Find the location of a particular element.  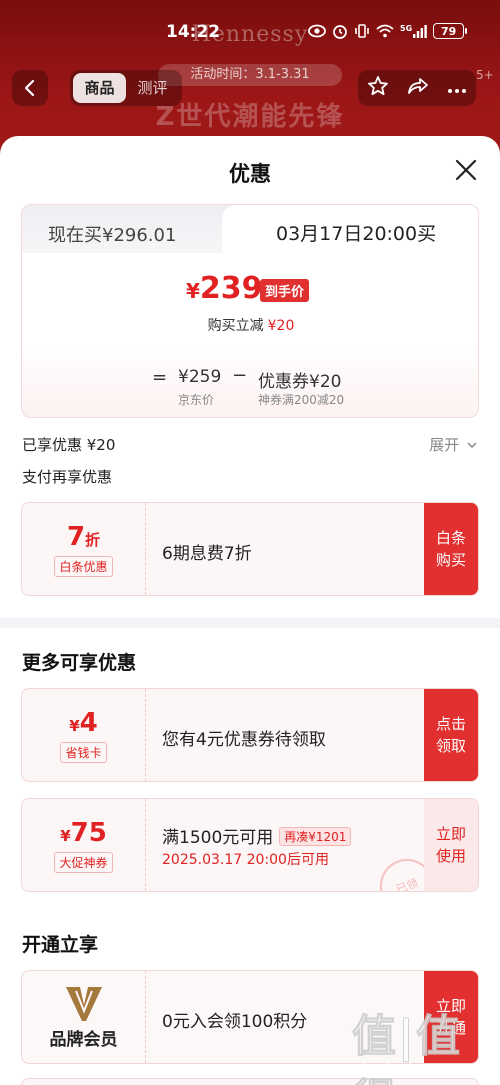

section-divider is located at coordinates (250, 623).